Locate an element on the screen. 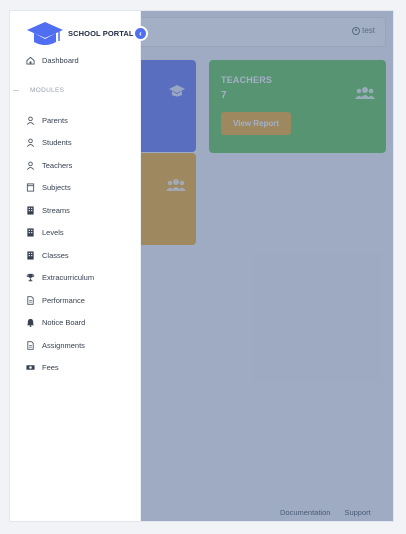 This screenshot has height=534, width=406. sidebar-item-performance: Performance is located at coordinates (60, 300).